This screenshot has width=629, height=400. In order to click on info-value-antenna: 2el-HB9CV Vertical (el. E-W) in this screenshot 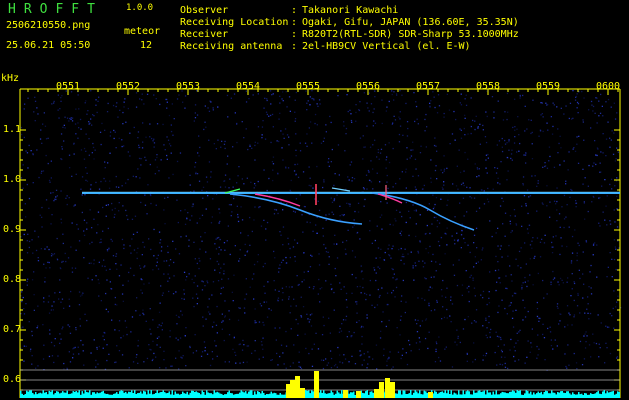, I will do `click(386, 46)`.